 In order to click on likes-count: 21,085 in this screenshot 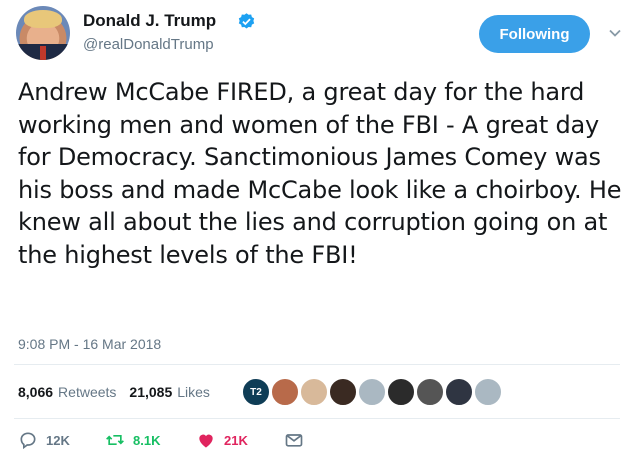, I will do `click(150, 392)`.